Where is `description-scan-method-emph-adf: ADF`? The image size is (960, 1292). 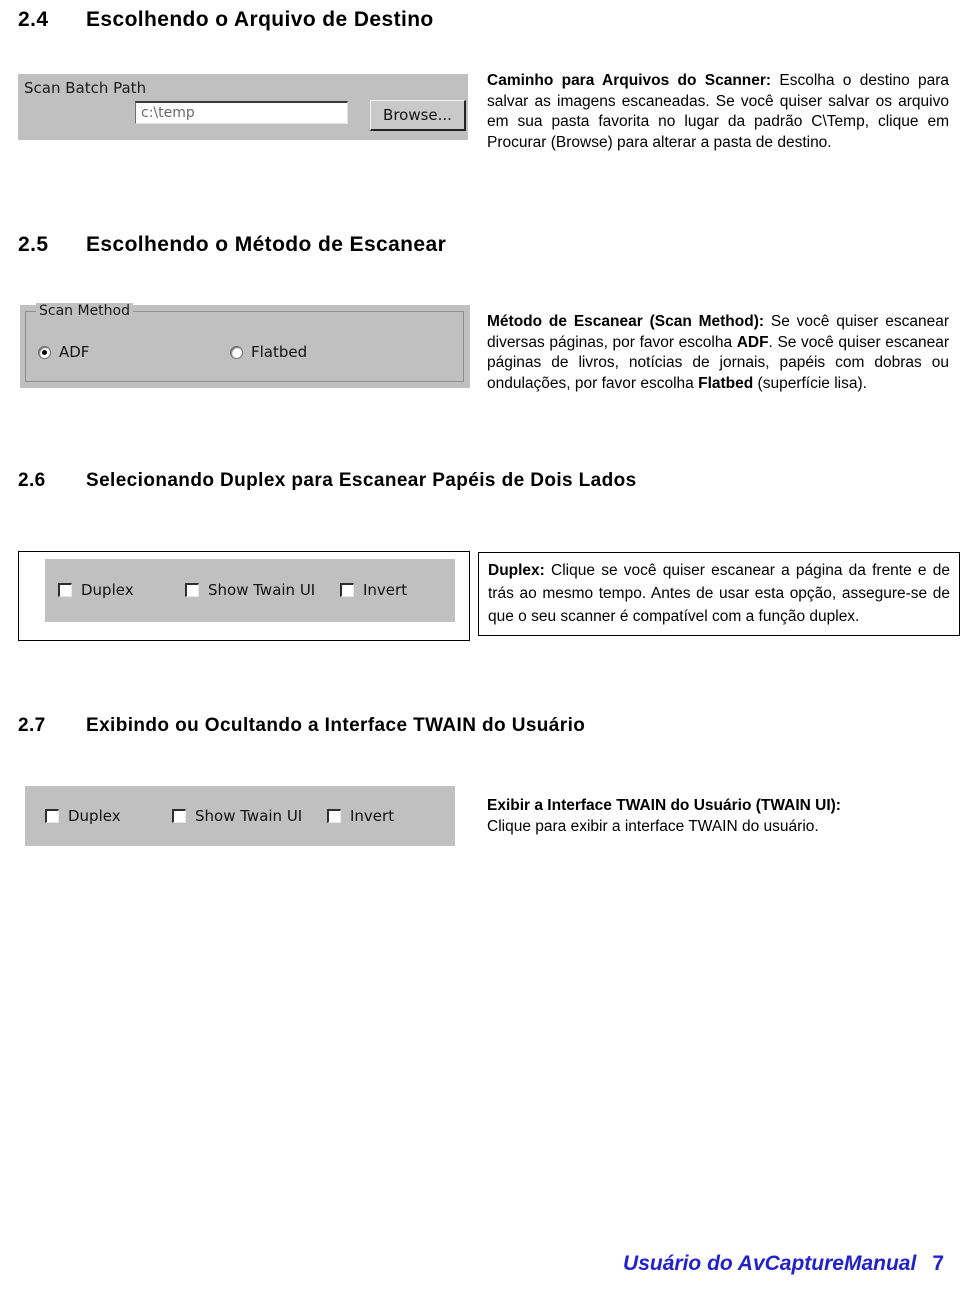 description-scan-method-emph-adf: ADF is located at coordinates (752, 342).